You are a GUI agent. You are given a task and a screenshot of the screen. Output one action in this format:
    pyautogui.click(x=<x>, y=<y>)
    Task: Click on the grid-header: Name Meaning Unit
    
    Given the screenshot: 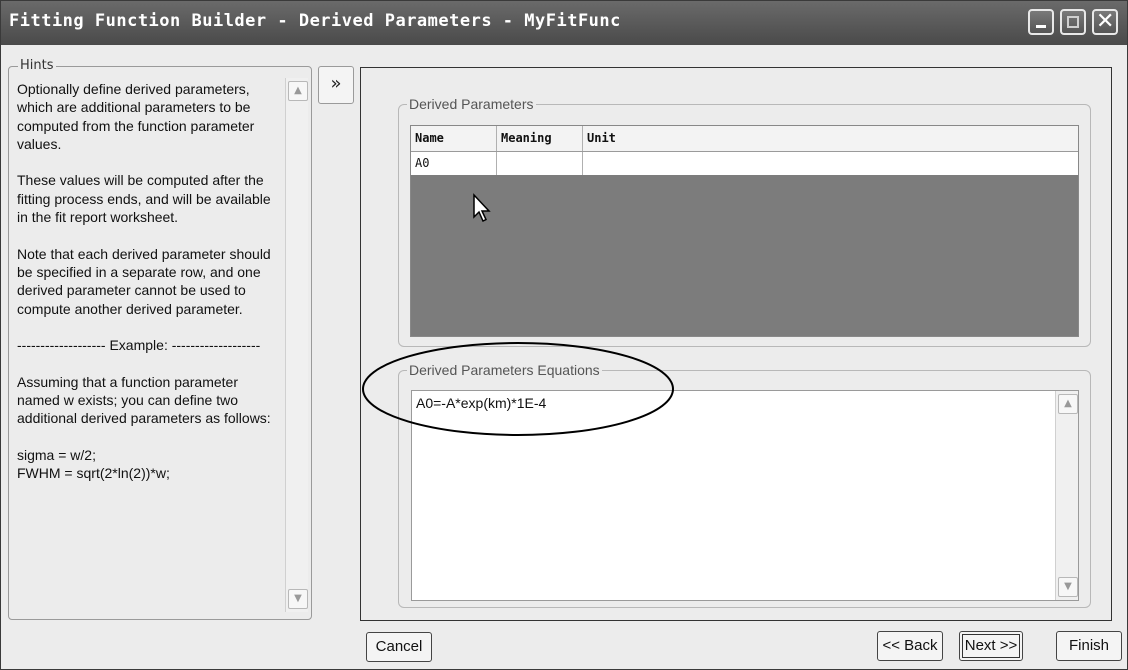 What is the action you would take?
    pyautogui.click(x=744, y=139)
    